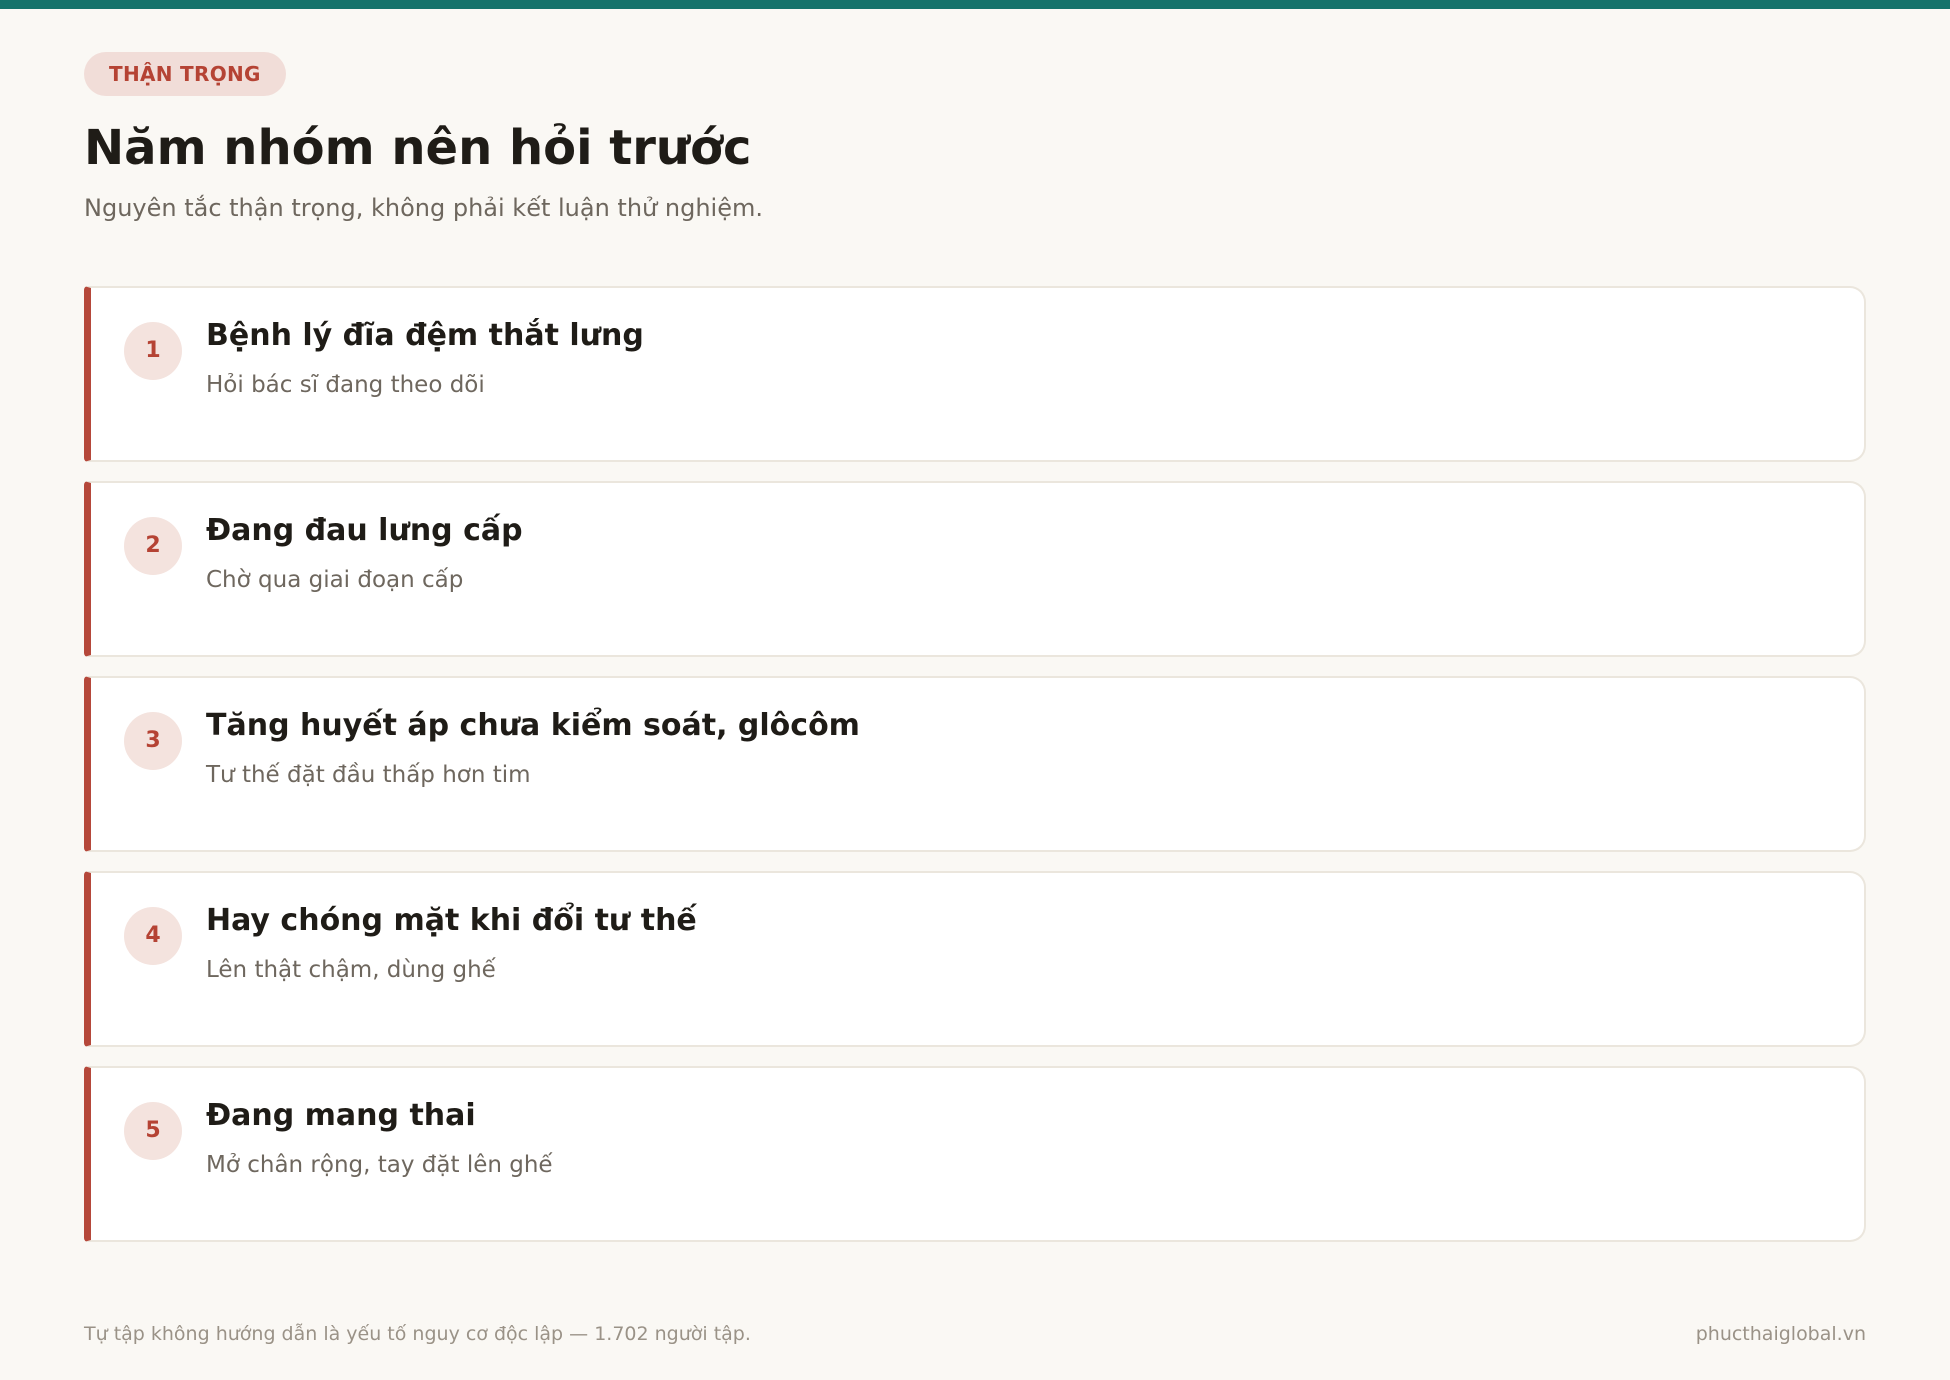 Image resolution: width=1950 pixels, height=1380 pixels. What do you see at coordinates (153, 741) in the screenshot?
I see `item-number: 3` at bounding box center [153, 741].